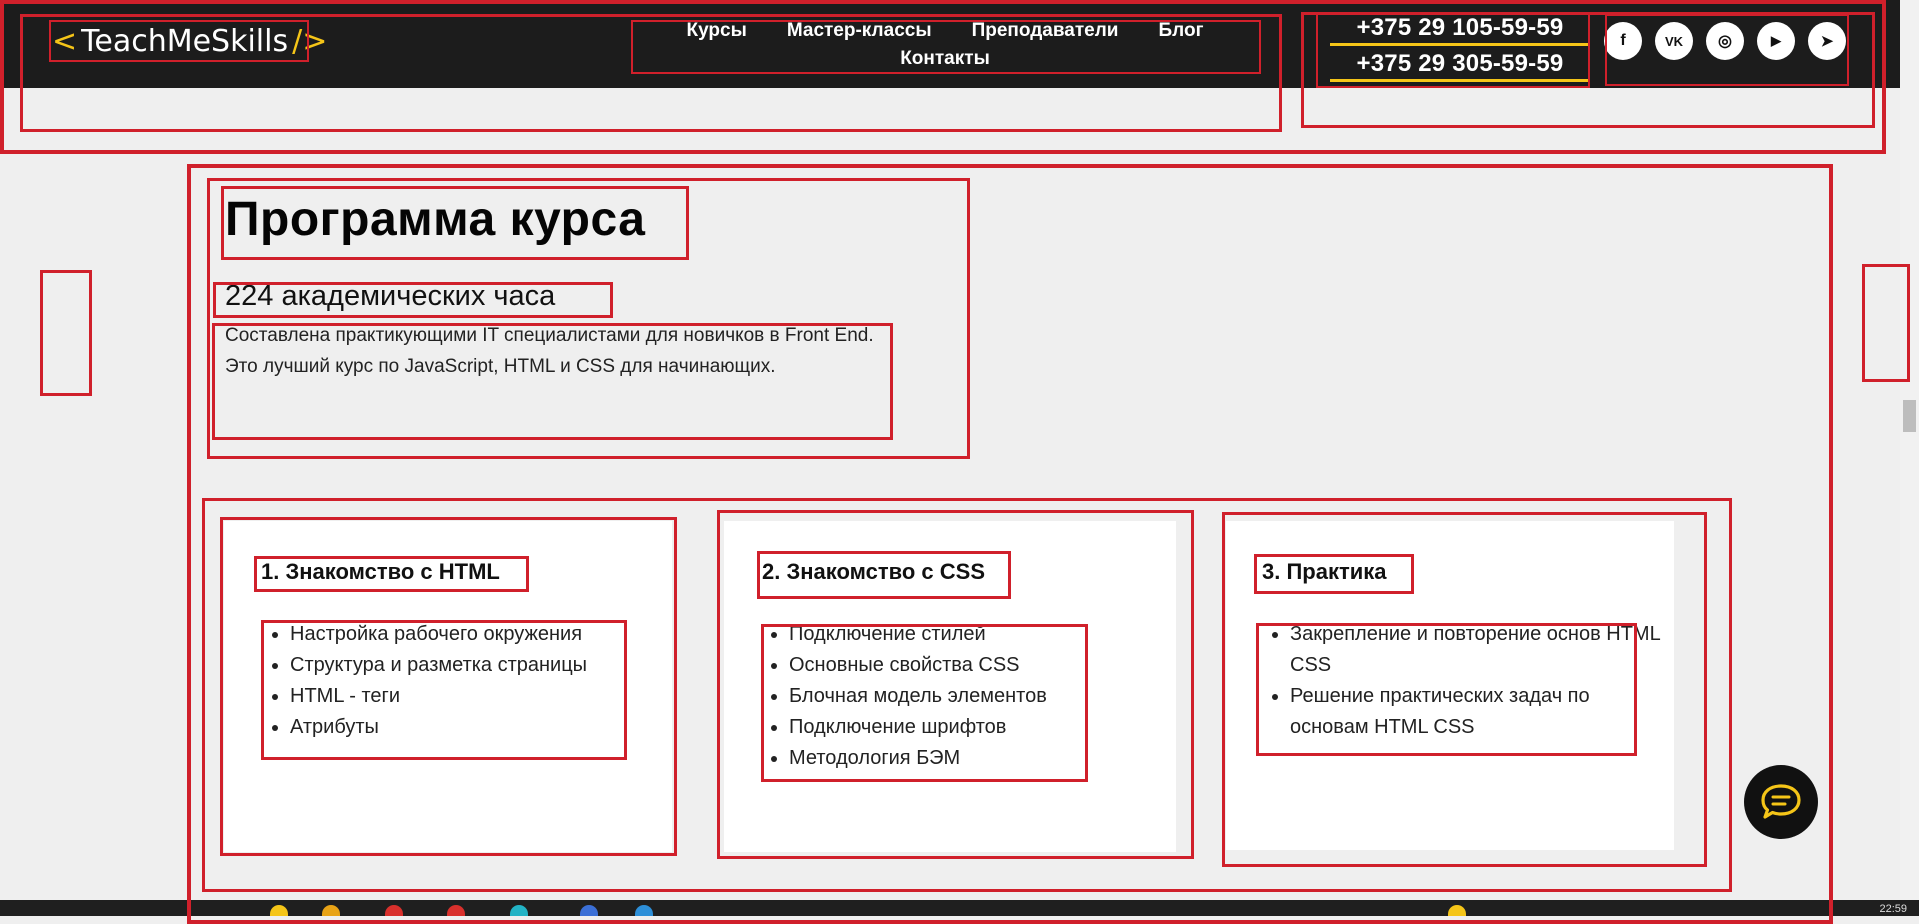 This screenshot has width=1919, height=924. I want to click on phone-link-2: +375 29 305-59-59, so click(1460, 66).